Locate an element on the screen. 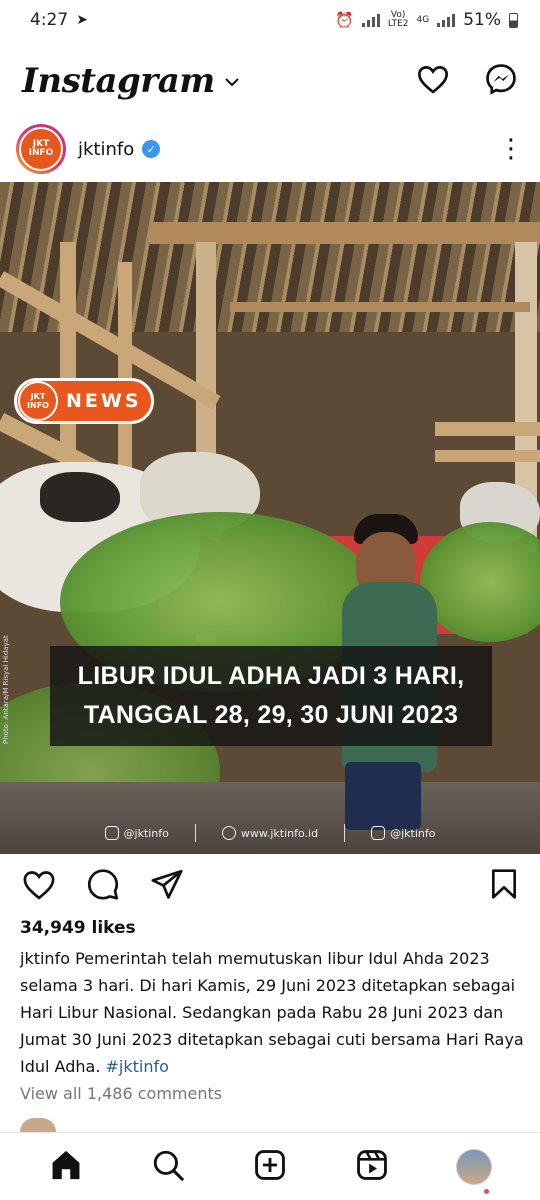 This screenshot has height=1200, width=540. headline-line-1: LIBUR IDUL ADHA JADI 3 HARI, is located at coordinates (271, 676).